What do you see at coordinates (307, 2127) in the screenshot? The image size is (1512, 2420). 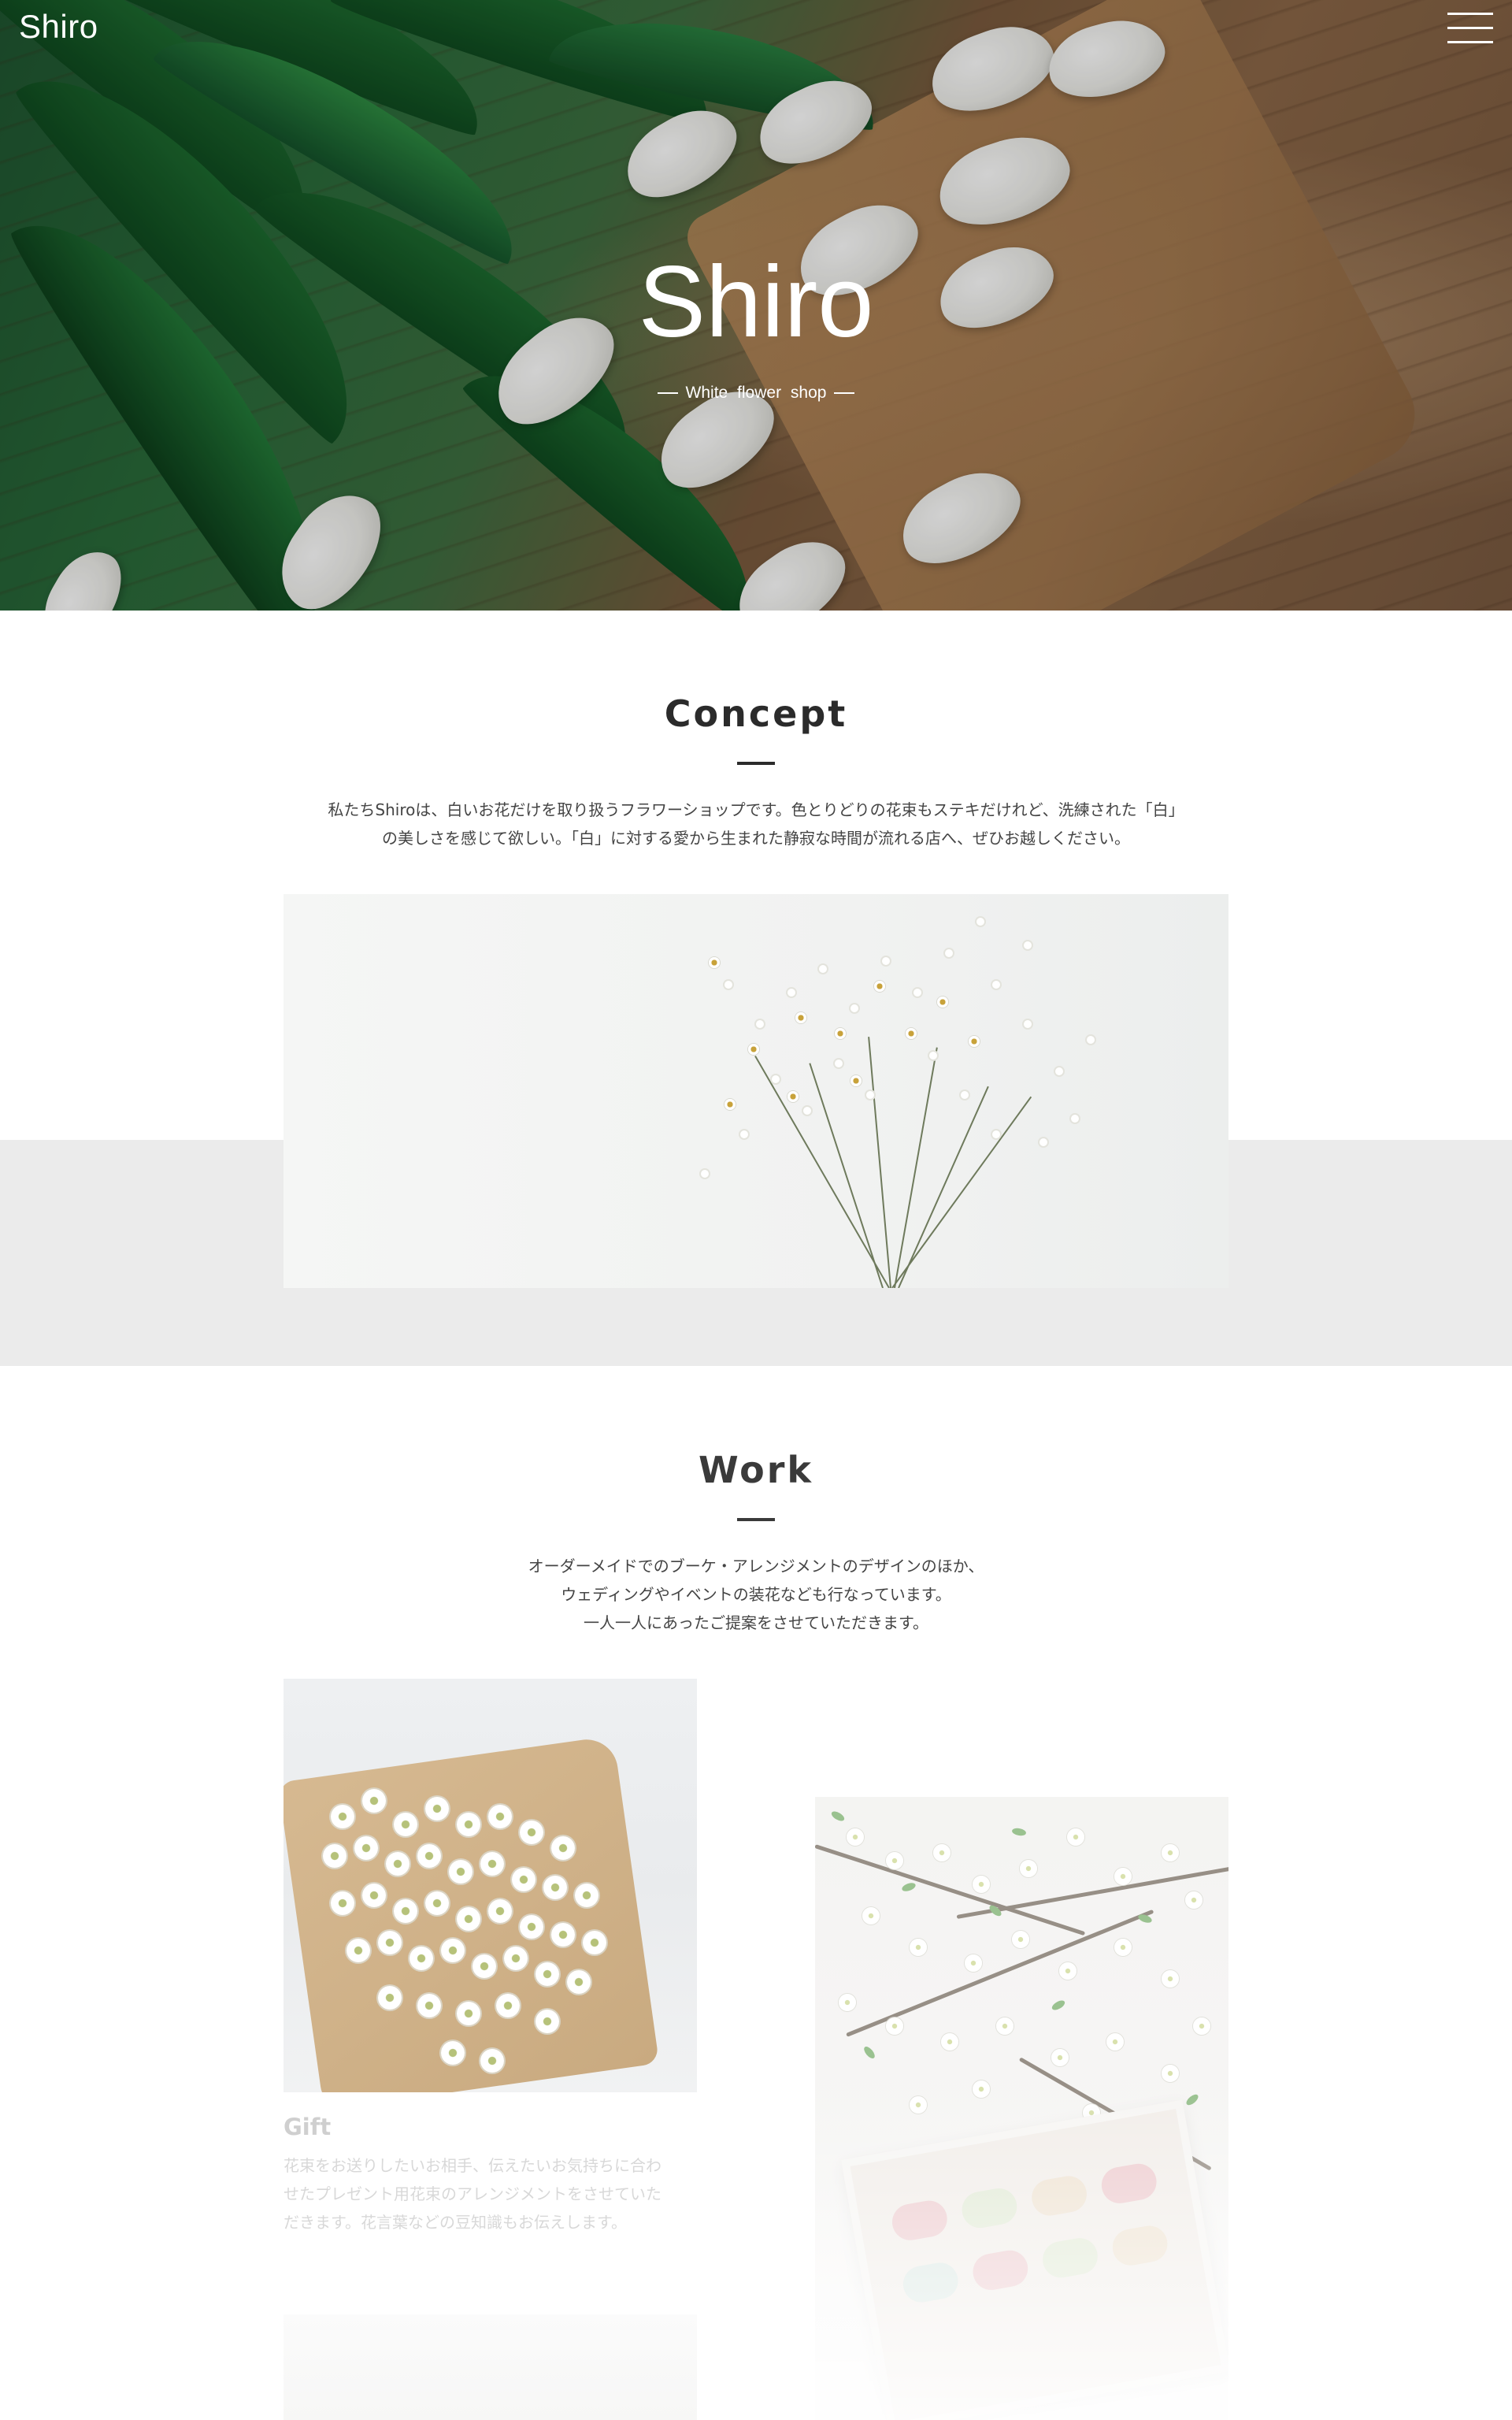 I see `work-gift-title: Gift` at bounding box center [307, 2127].